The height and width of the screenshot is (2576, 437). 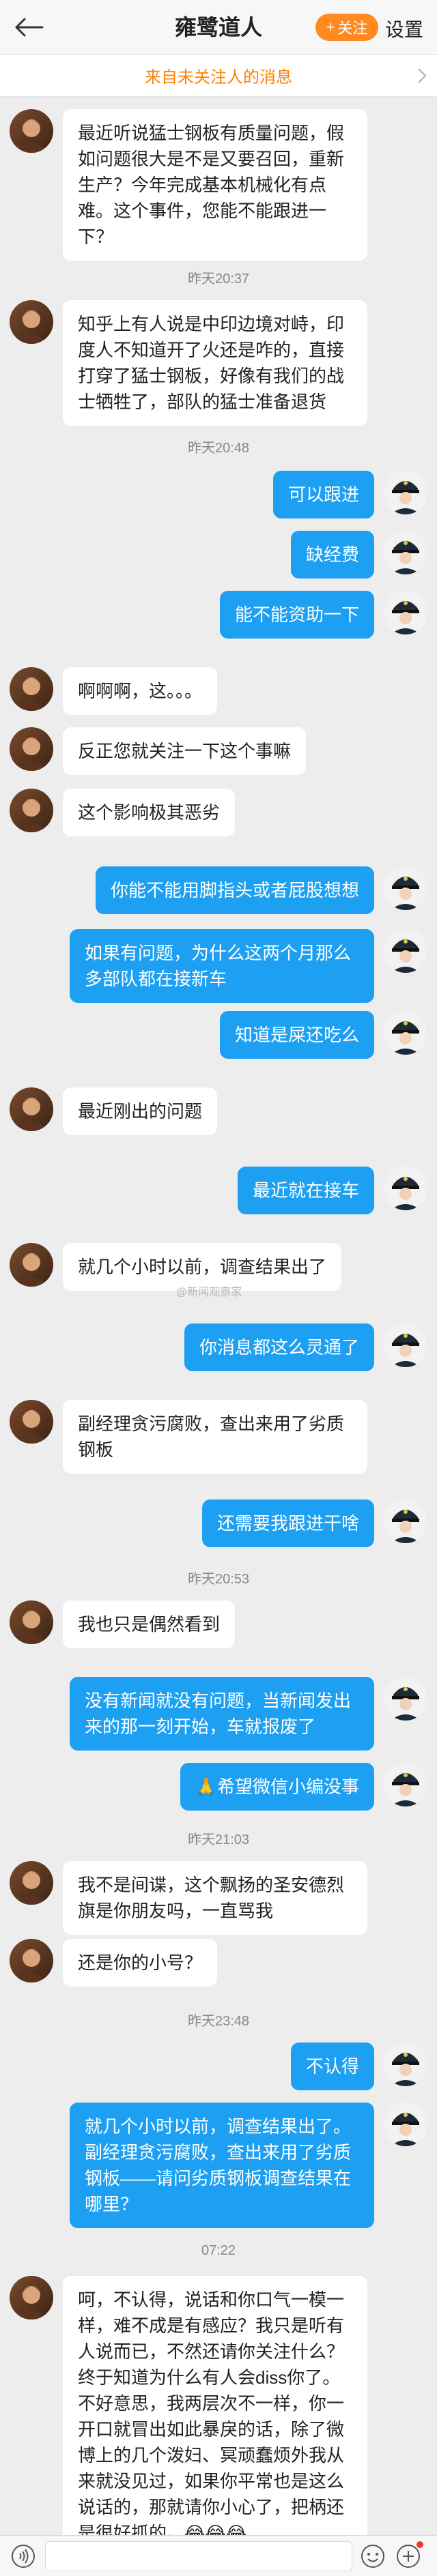 I want to click on follow-label: 关注, so click(x=353, y=28).